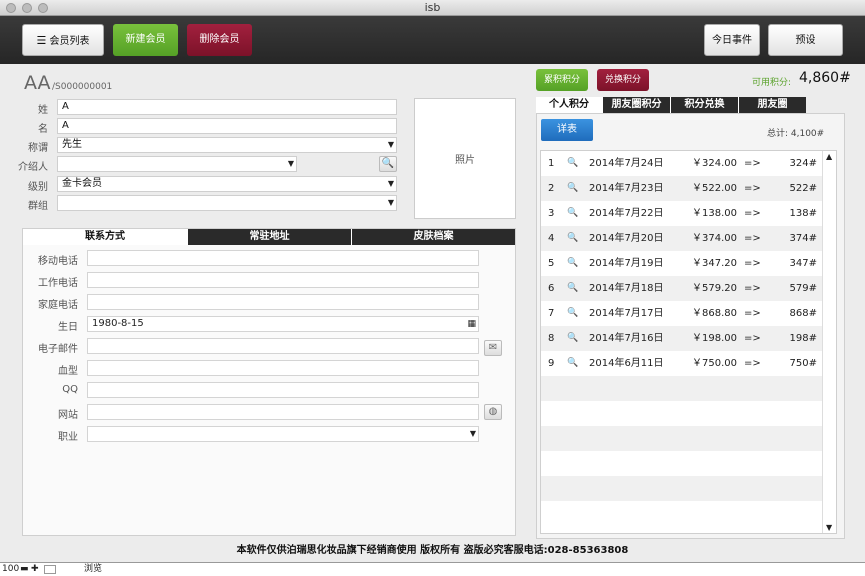 Image resolution: width=865 pixels, height=576 pixels. I want to click on window-titlebar: isb, so click(432, 8).